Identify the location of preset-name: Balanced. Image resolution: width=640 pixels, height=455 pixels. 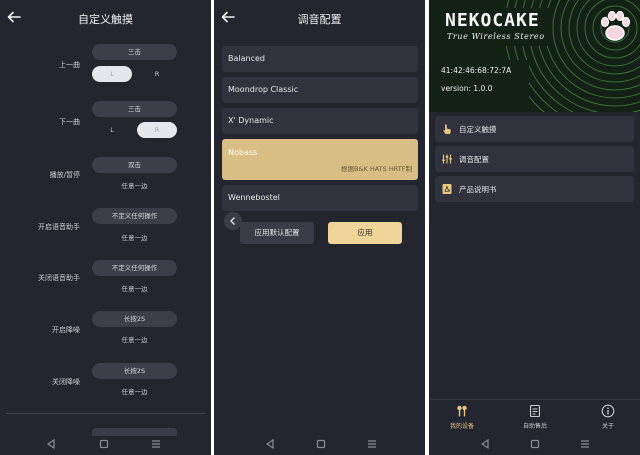
(246, 58).